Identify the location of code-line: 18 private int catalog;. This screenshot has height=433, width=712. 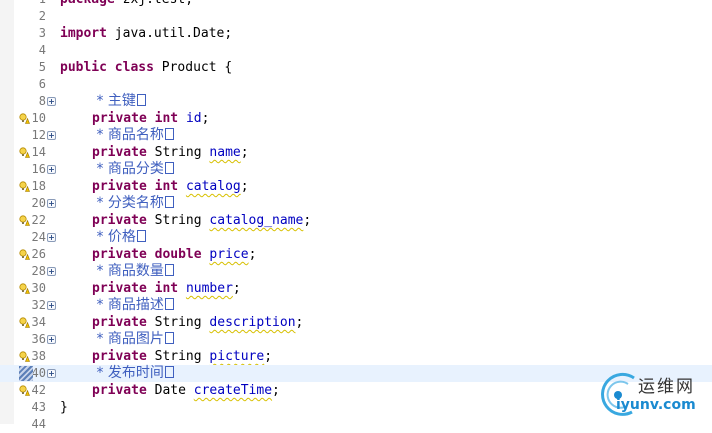
(356, 186).